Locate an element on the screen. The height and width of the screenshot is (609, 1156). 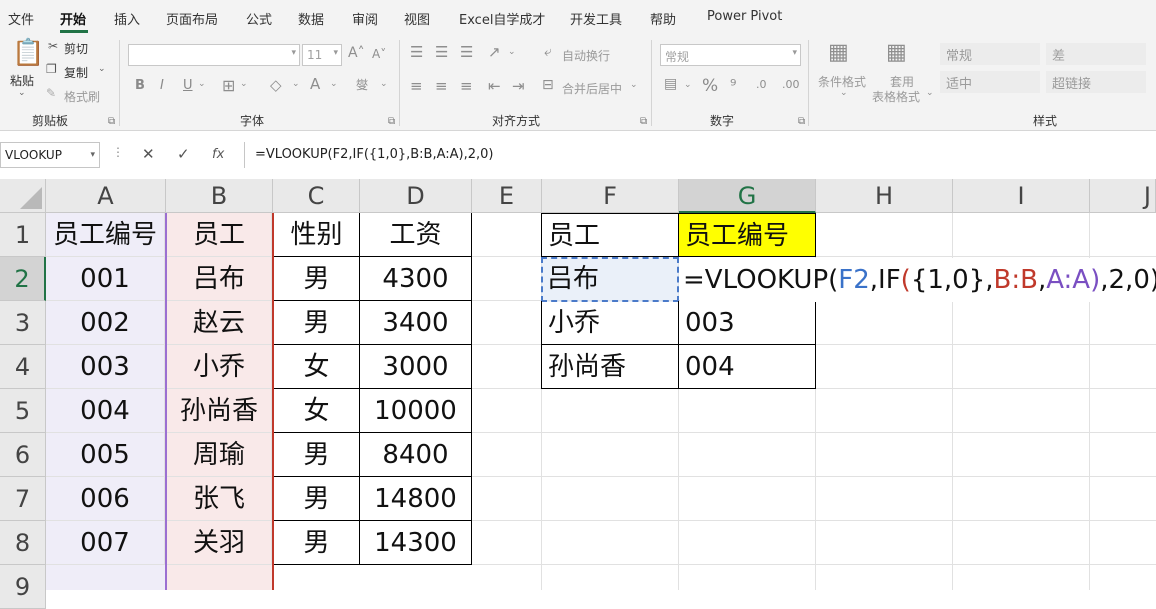
cell-a2: 001 is located at coordinates (105, 279).